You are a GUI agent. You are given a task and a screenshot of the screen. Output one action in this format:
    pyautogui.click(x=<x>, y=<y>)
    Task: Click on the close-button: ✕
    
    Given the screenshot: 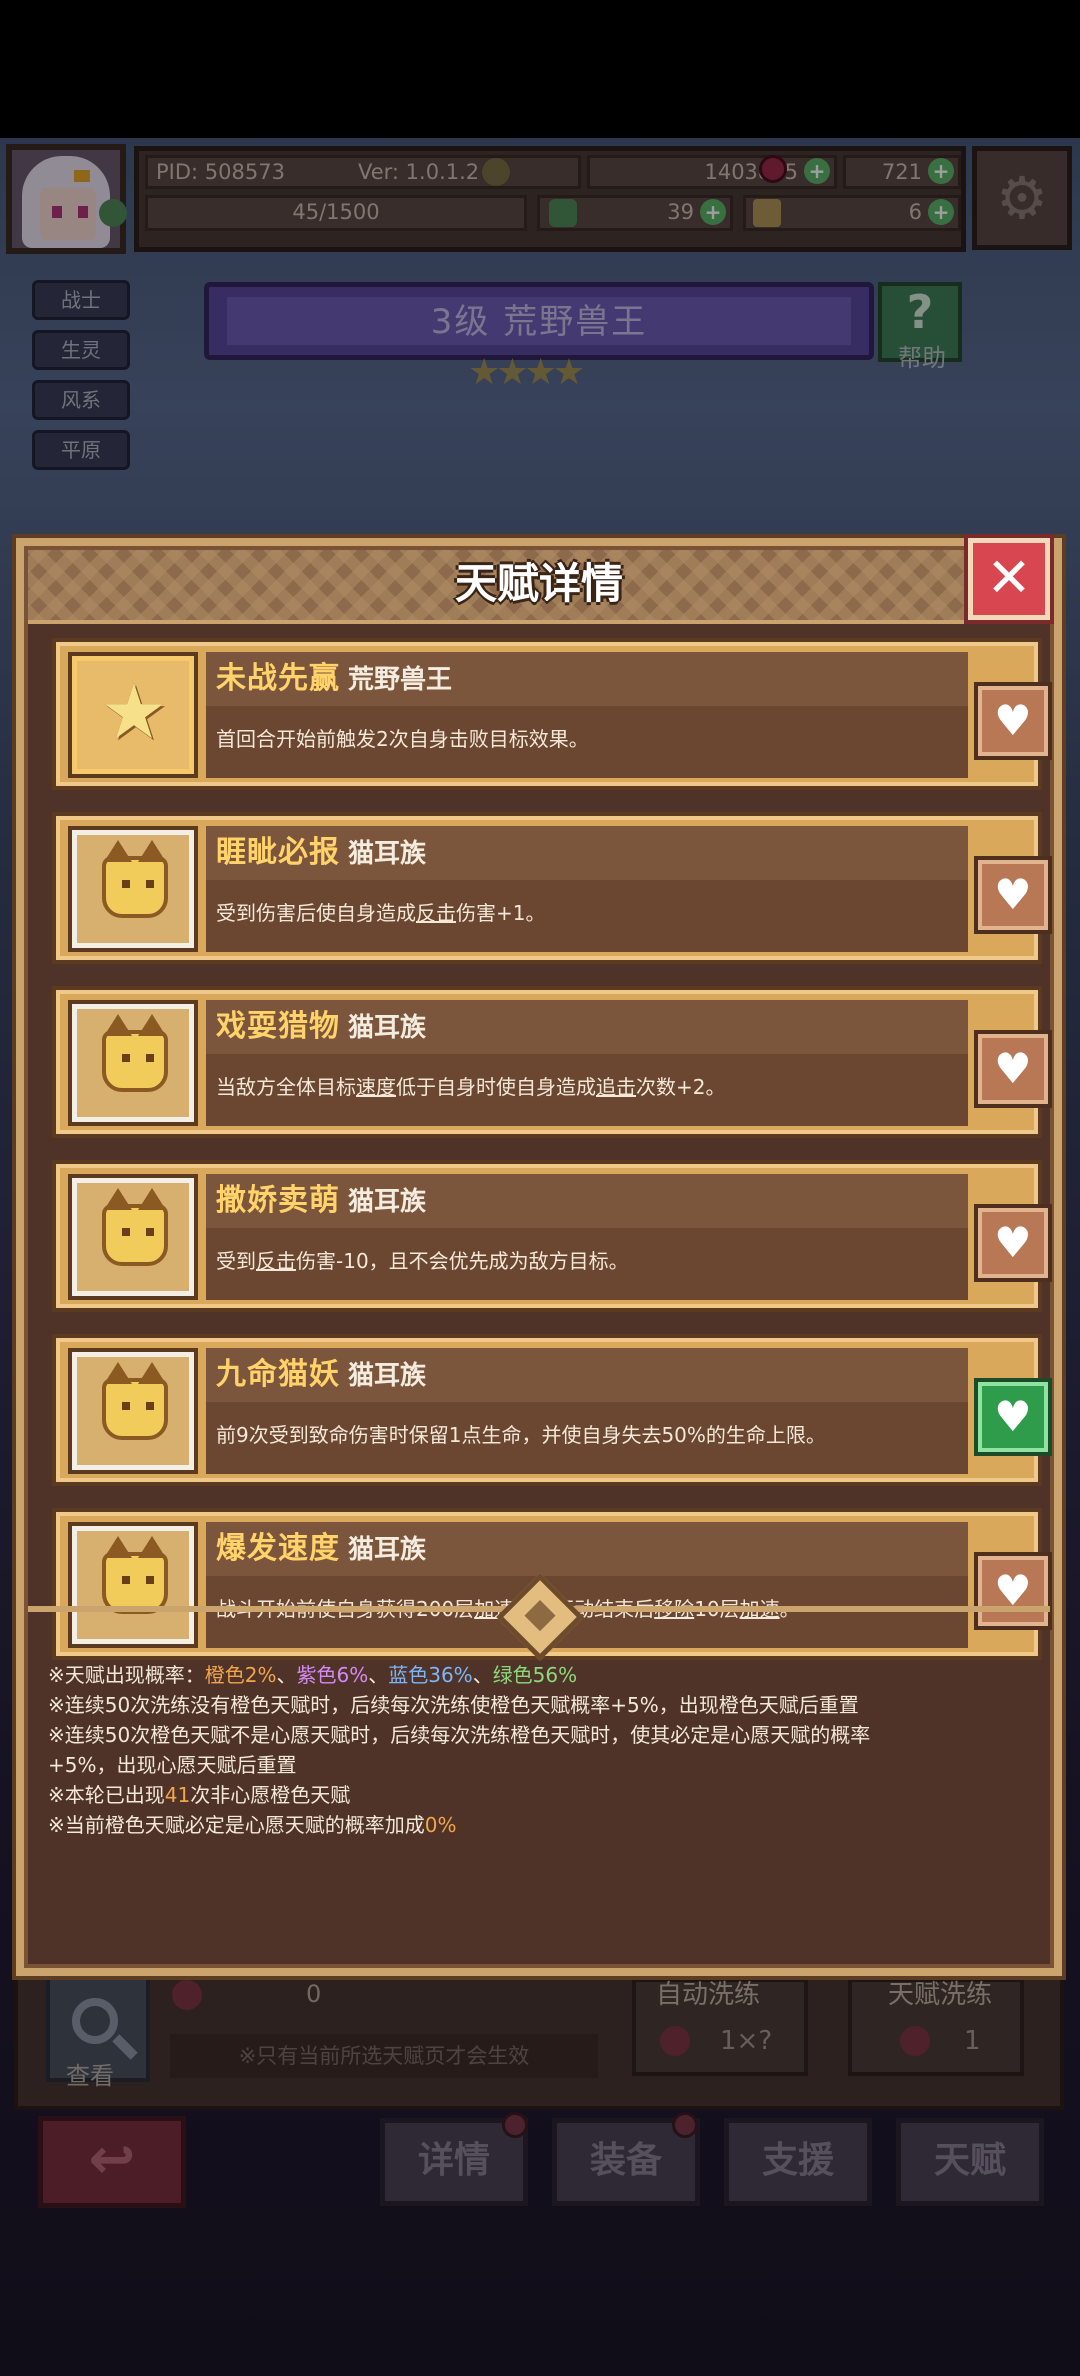 What is the action you would take?
    pyautogui.click(x=1009, y=579)
    